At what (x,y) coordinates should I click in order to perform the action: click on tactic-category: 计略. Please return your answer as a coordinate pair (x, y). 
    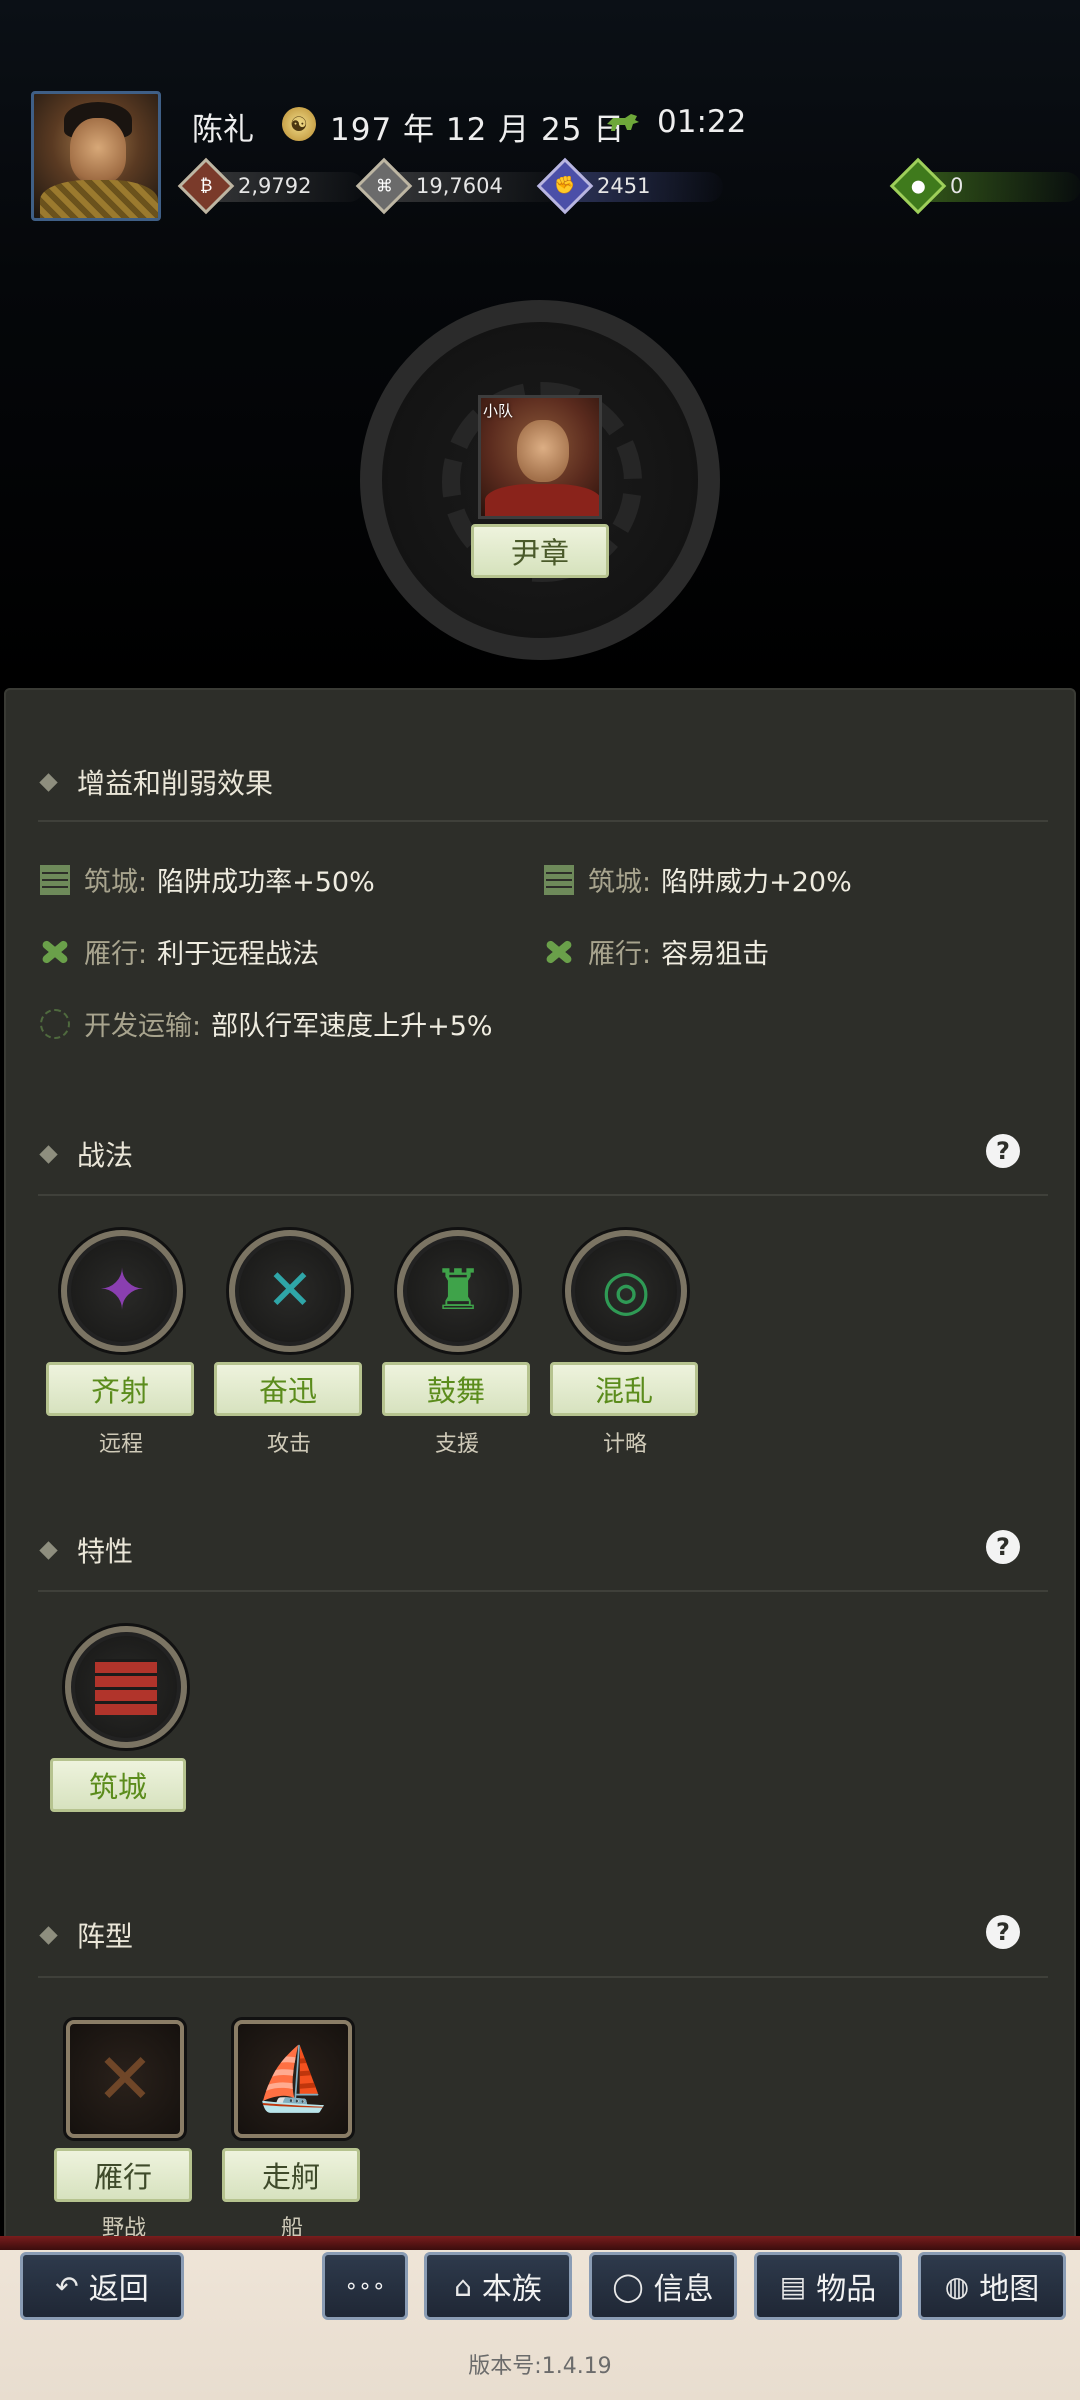
    Looking at the image, I should click on (624, 1444).